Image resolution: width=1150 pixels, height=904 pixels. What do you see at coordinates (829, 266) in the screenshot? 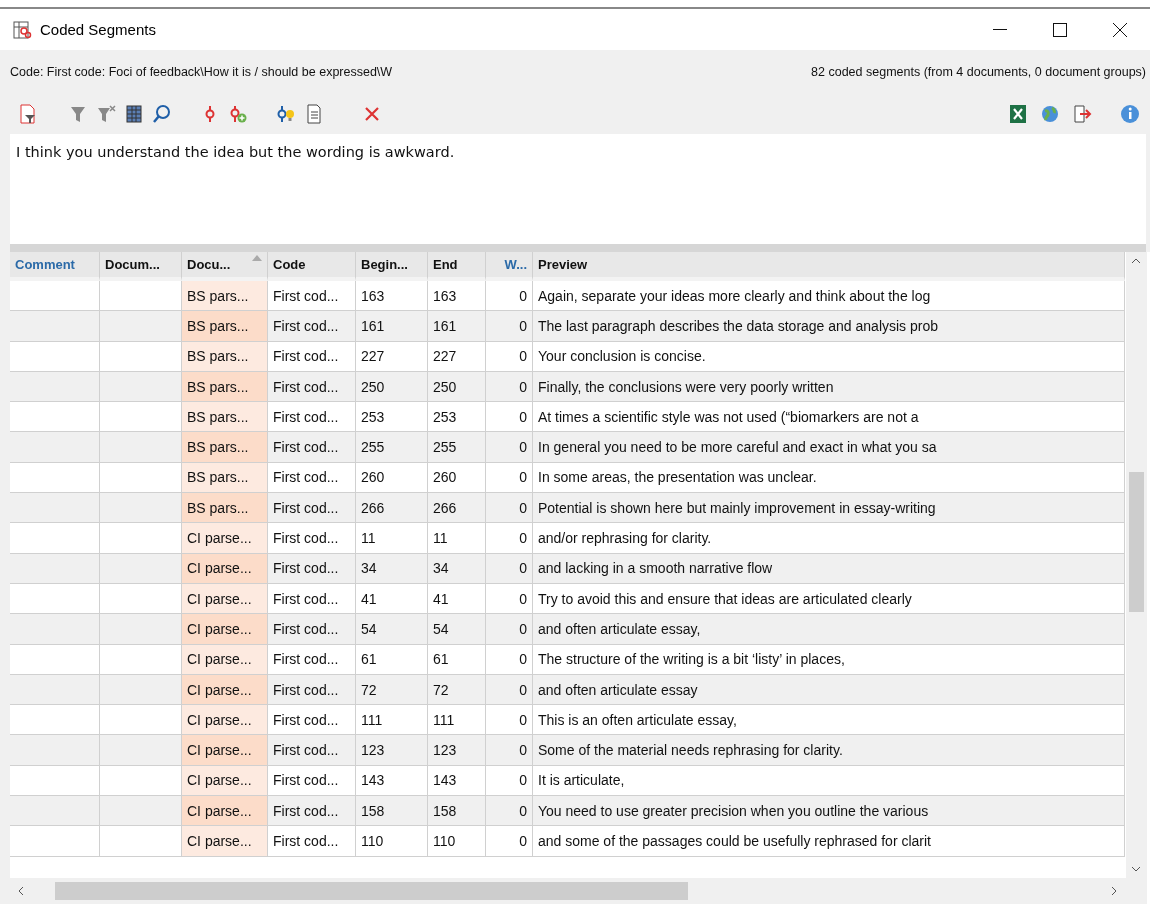
I see `column-header: Preview` at bounding box center [829, 266].